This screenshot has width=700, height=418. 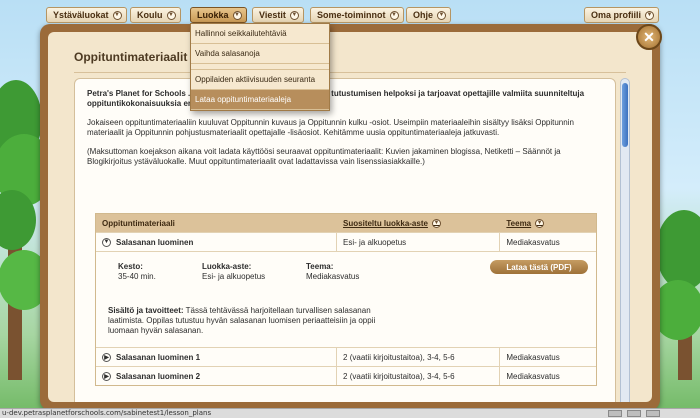 I want to click on nav-item-luokka: Luokka ▼, so click(x=218, y=15).